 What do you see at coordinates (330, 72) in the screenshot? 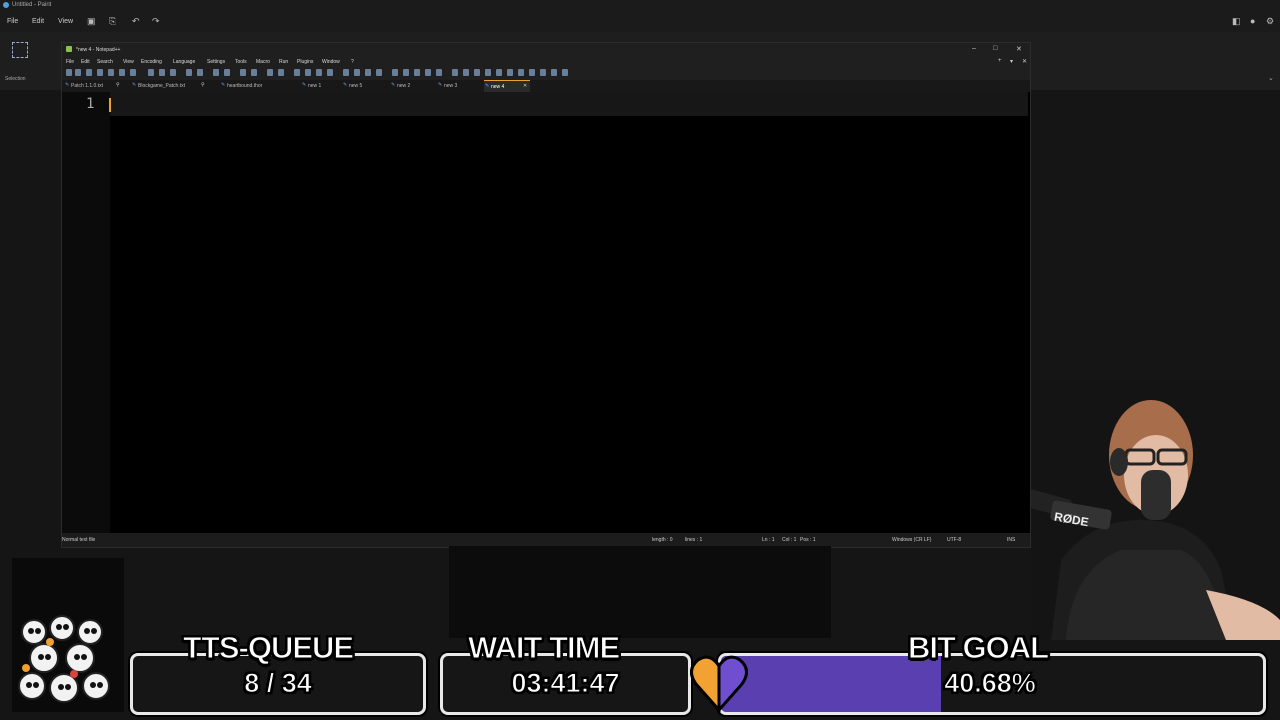
I see `lang-icon` at bounding box center [330, 72].